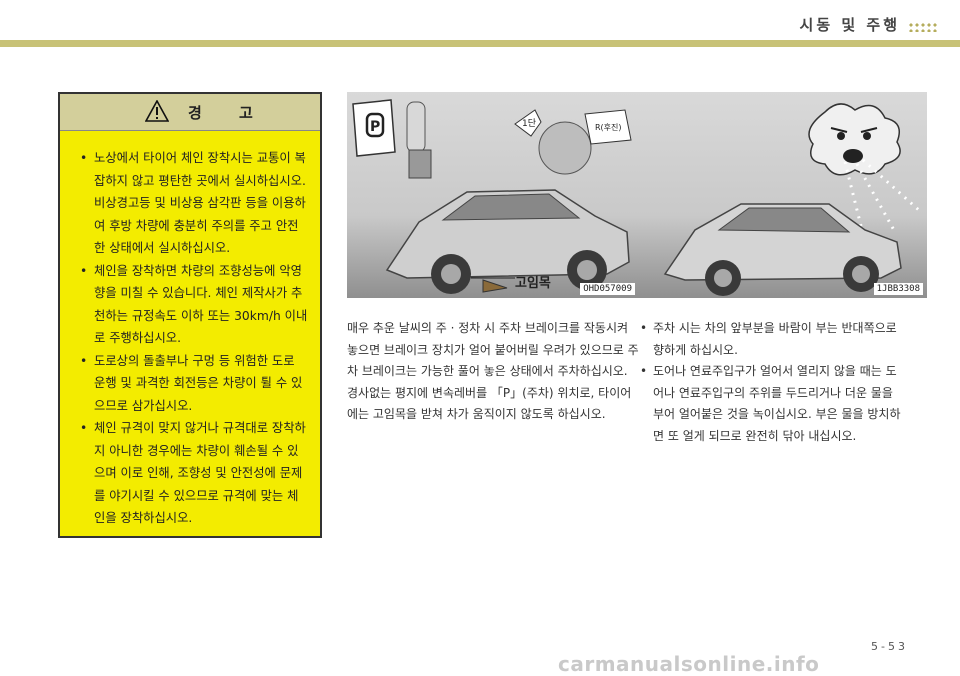 This screenshot has width=960, height=676. Describe the element at coordinates (689, 664) in the screenshot. I see `watermark: carmanualsonline.info` at that location.